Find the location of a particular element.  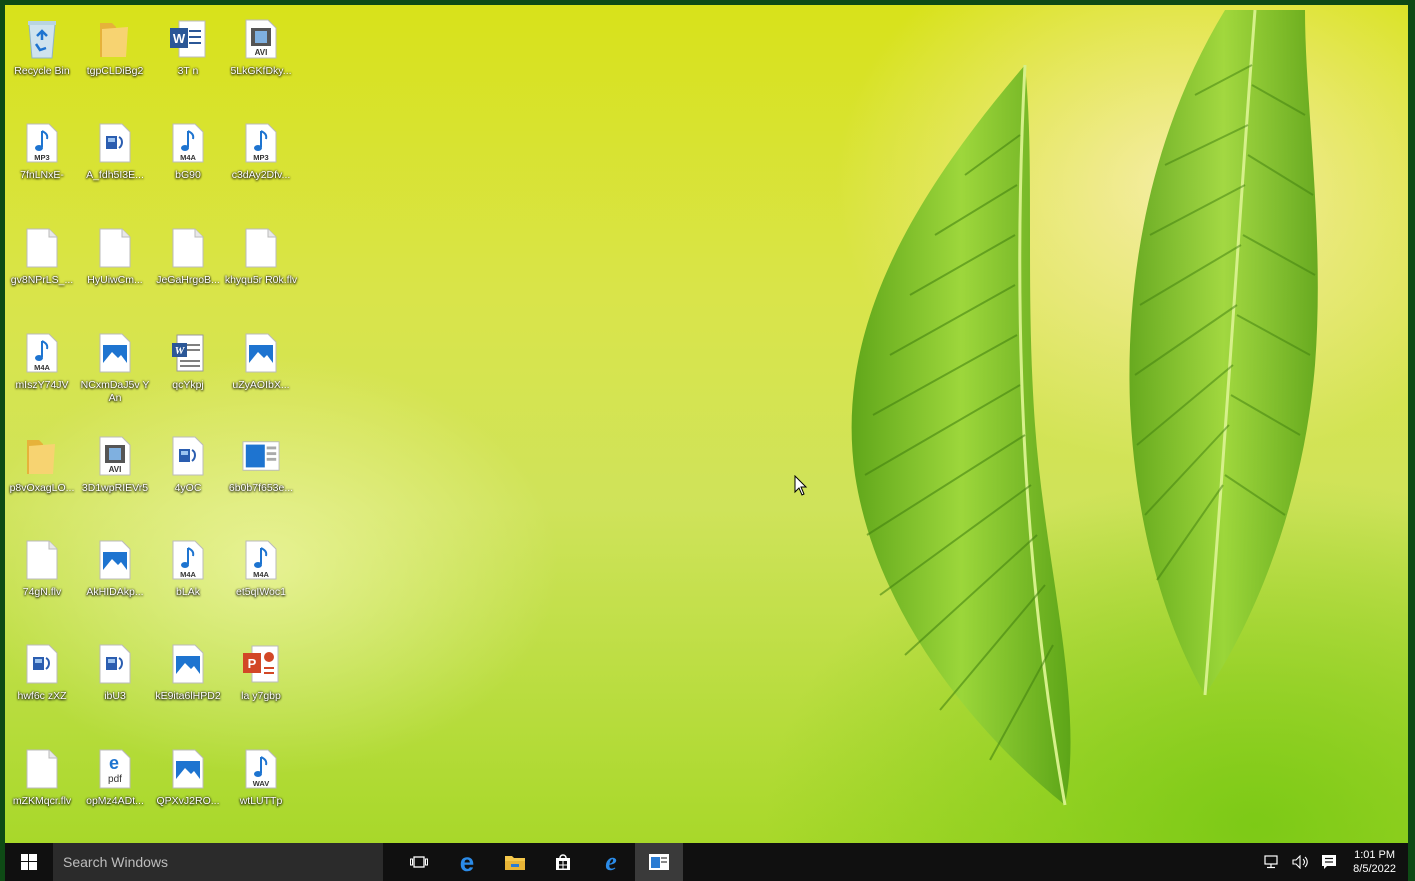

volume-icon is located at coordinates (1301, 862).